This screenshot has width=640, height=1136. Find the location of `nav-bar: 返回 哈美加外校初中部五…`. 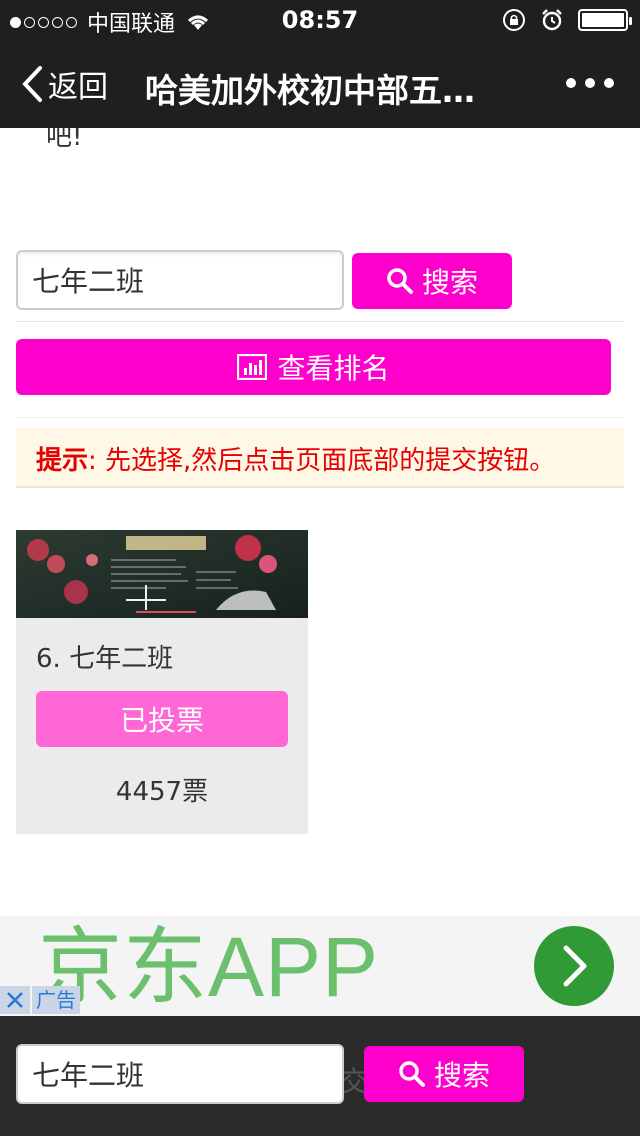

nav-bar: 返回 哈美加外校初中部五… is located at coordinates (320, 84).